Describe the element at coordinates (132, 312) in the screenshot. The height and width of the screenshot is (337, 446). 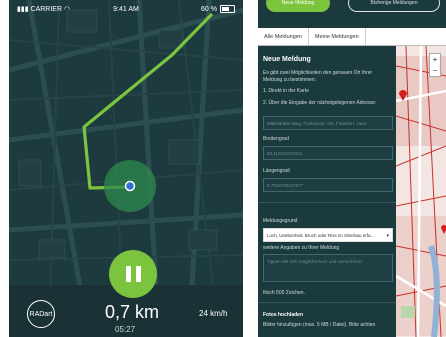
I see `distance-value: 0,7 km` at that location.